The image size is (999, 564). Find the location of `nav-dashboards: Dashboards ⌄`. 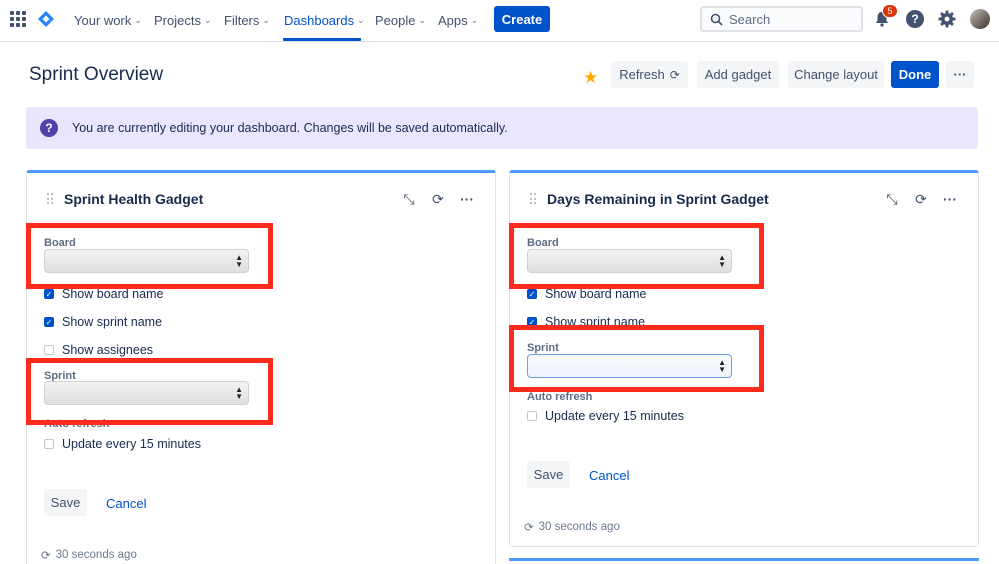

nav-dashboards: Dashboards ⌄ is located at coordinates (324, 20).